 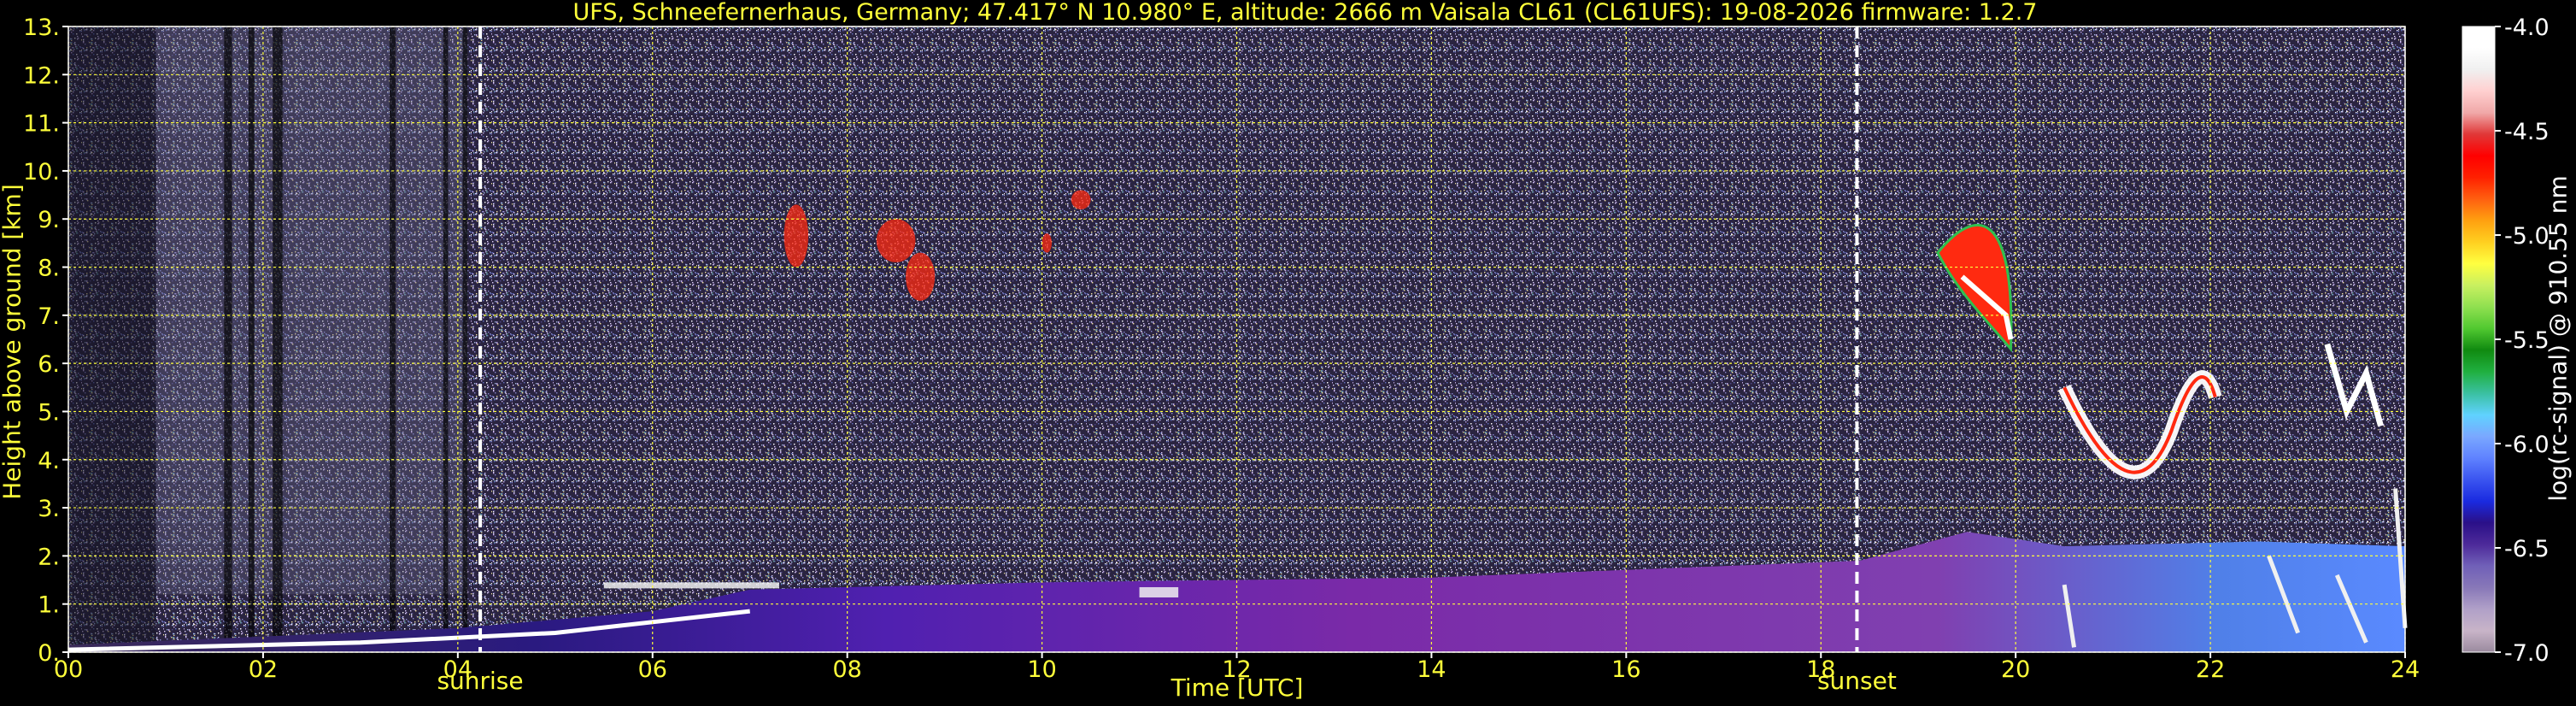 I want to click on y-tick-label: 4., so click(x=49, y=461).